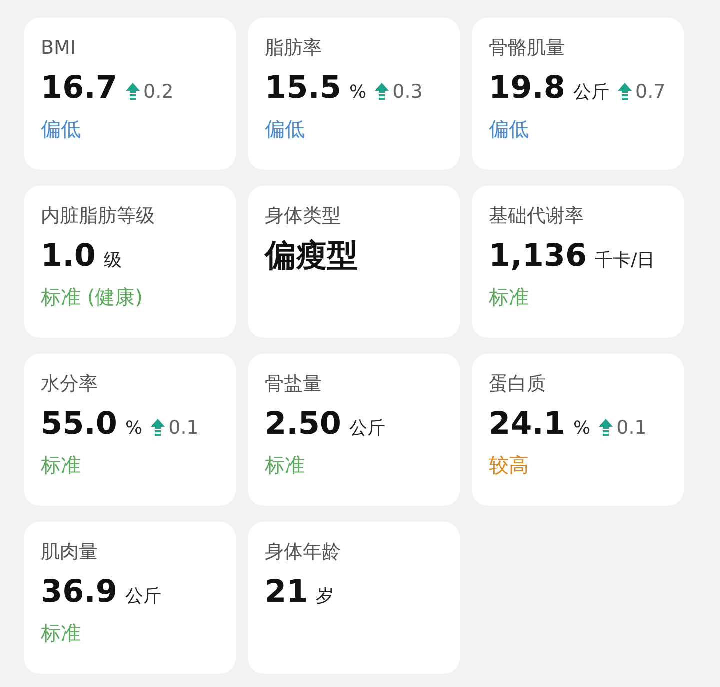 The image size is (720, 687). I want to click on status-label: 较高, so click(509, 465).